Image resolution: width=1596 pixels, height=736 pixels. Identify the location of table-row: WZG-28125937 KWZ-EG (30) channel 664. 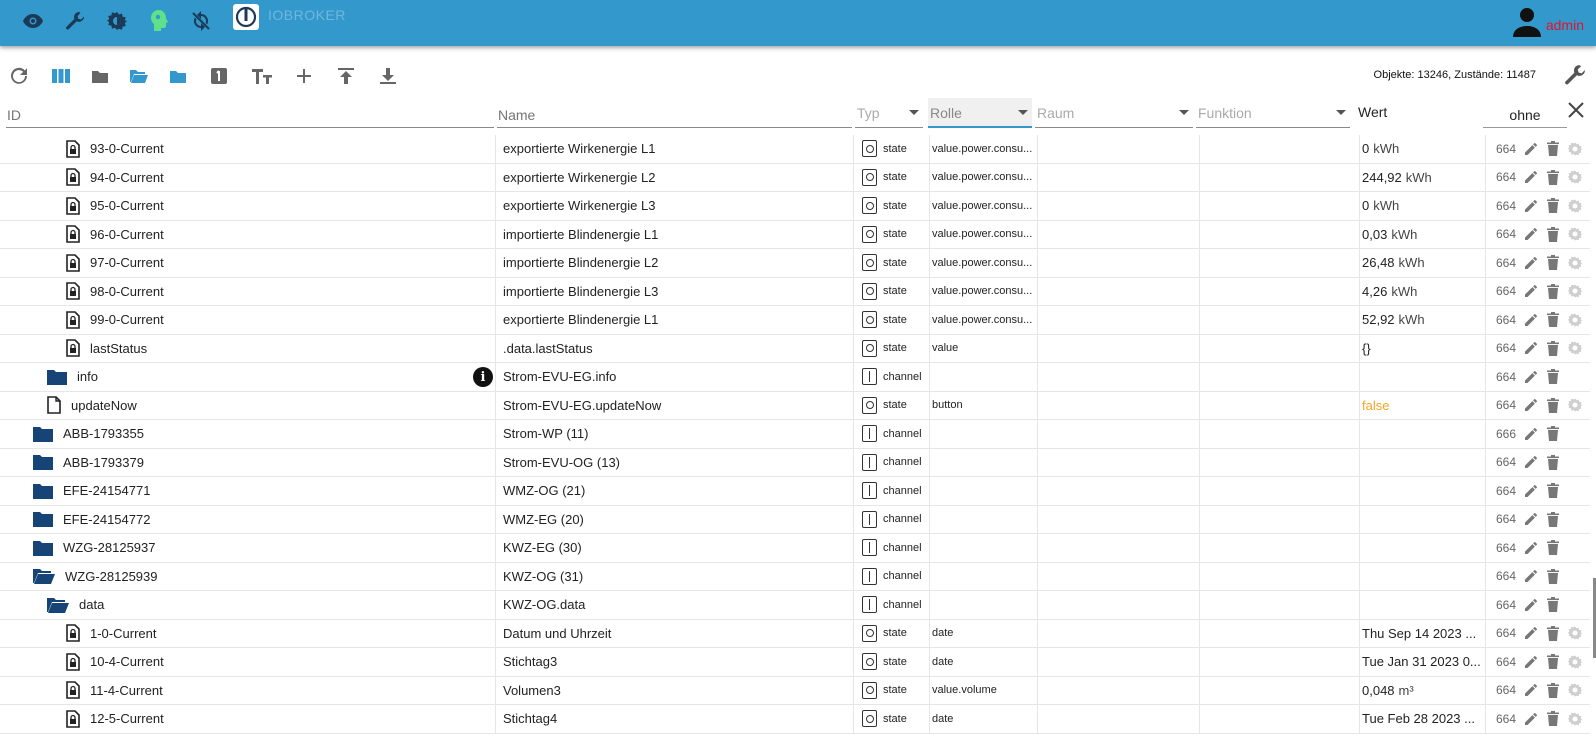
(795, 548).